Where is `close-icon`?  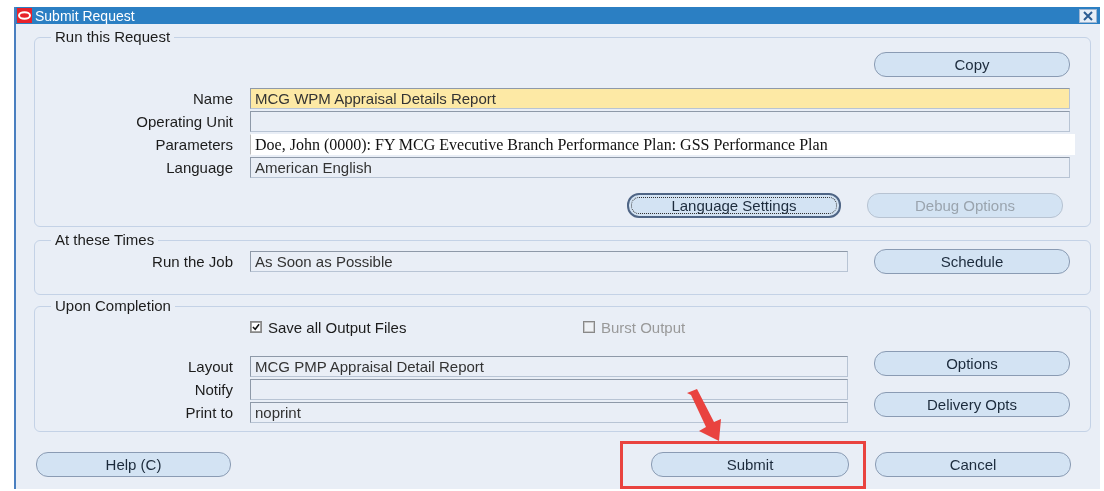 close-icon is located at coordinates (1088, 15).